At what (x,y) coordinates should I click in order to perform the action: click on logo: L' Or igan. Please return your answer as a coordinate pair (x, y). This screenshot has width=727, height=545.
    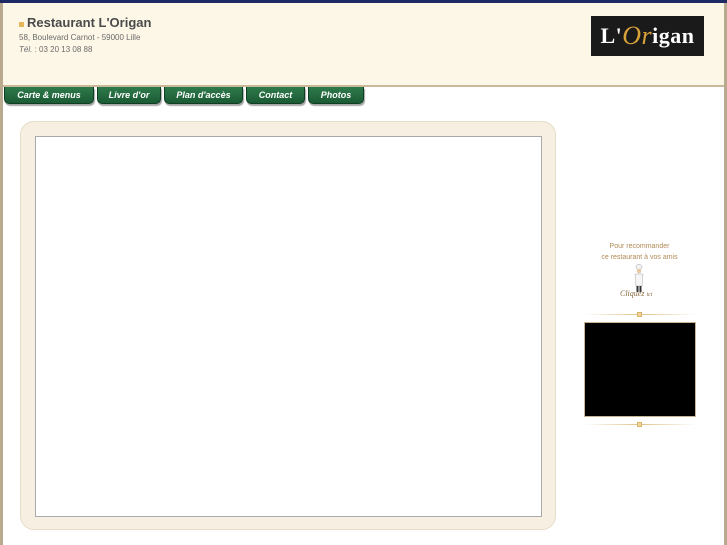
    Looking at the image, I should click on (647, 36).